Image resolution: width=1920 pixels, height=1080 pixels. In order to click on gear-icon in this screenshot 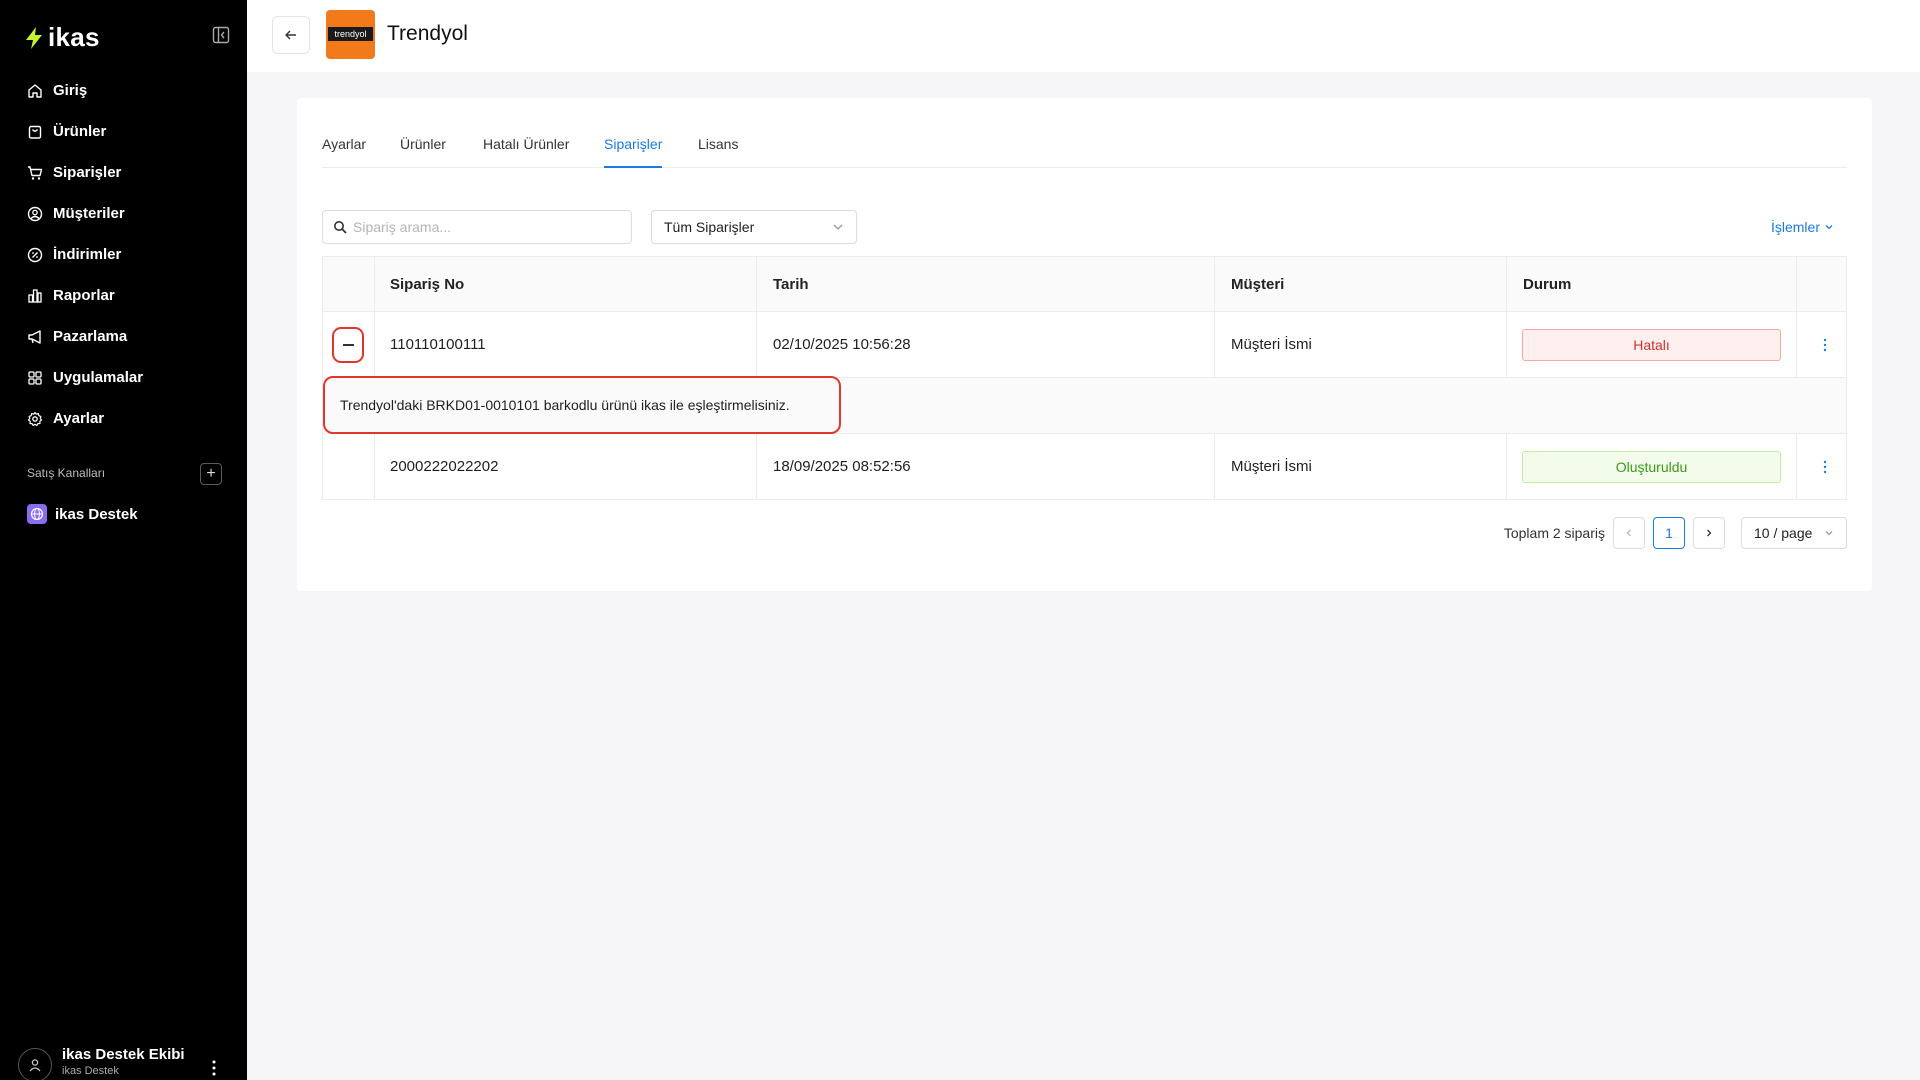, I will do `click(35, 418)`.